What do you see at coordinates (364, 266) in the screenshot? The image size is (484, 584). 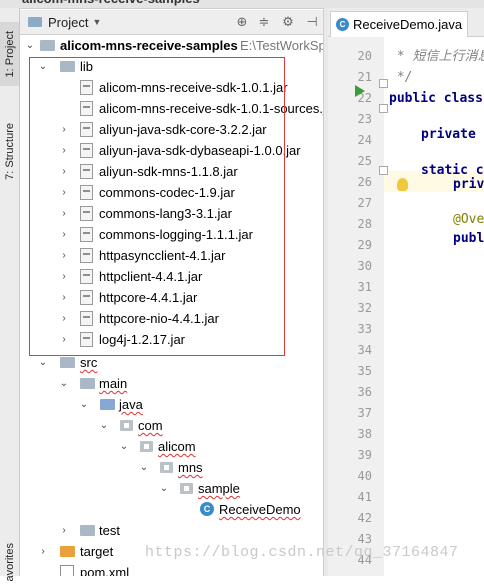 I see `line-number: 30` at bounding box center [364, 266].